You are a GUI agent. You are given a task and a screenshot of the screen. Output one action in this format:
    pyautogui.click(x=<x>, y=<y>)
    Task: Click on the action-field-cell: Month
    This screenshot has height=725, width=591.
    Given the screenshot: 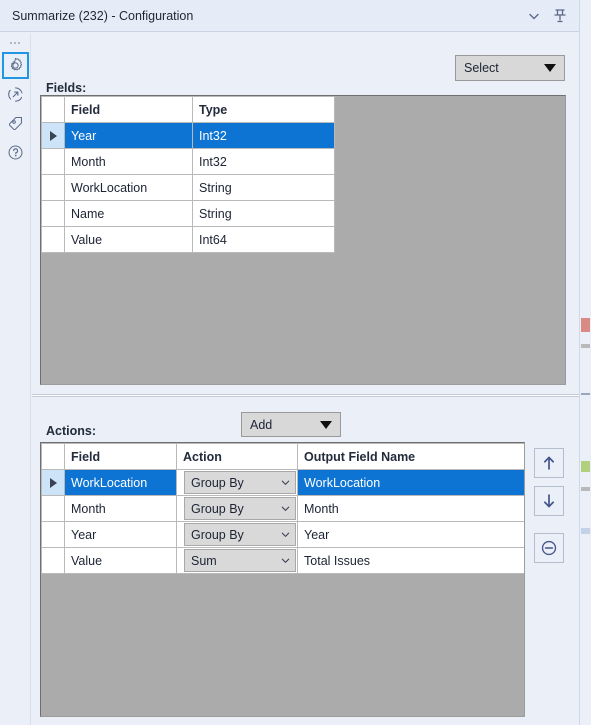 What is the action you would take?
    pyautogui.click(x=120, y=508)
    